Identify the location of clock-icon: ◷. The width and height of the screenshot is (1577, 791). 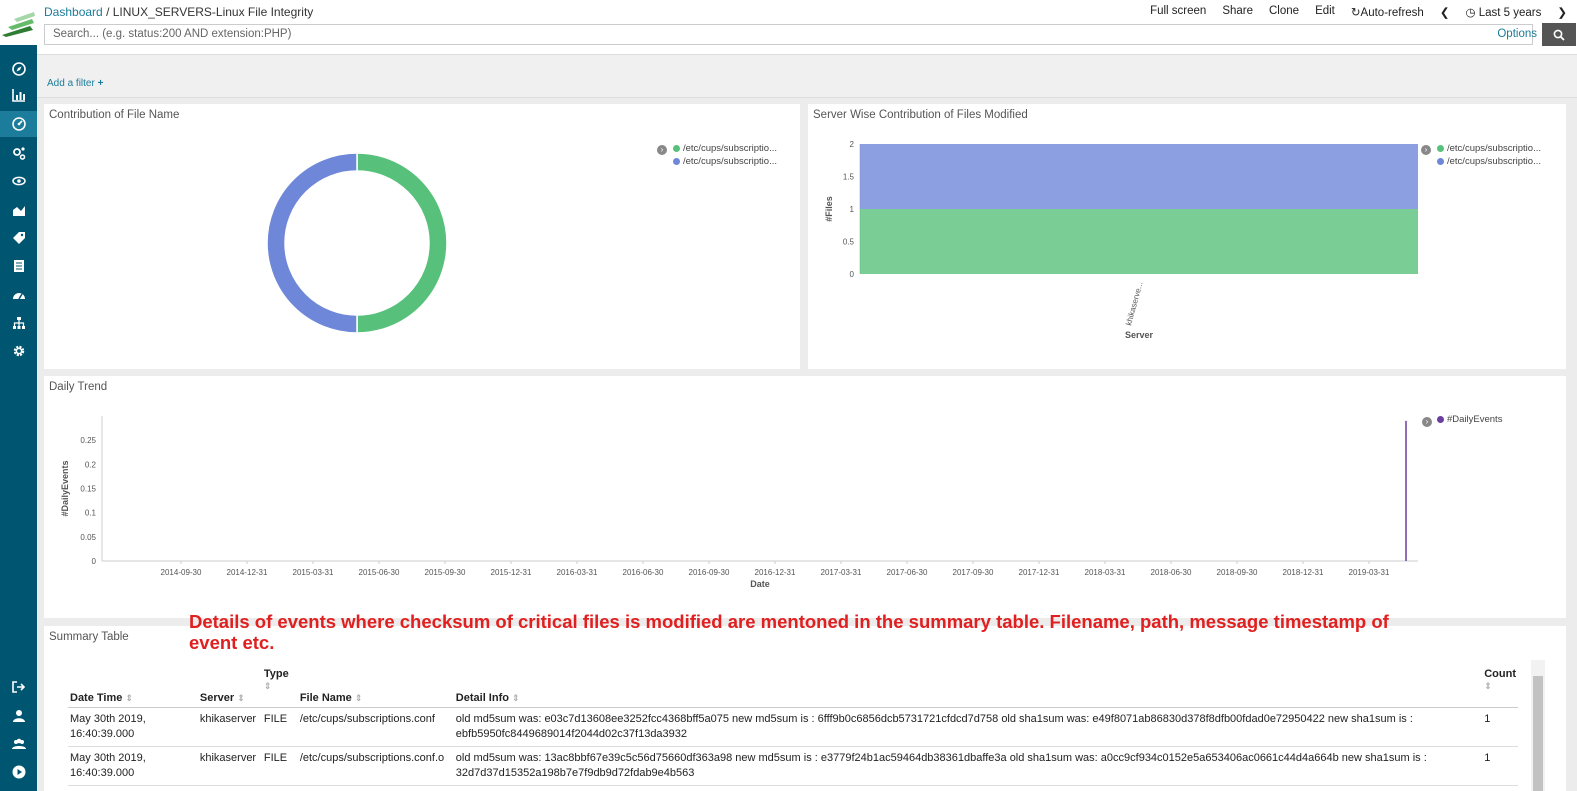
(1470, 13).